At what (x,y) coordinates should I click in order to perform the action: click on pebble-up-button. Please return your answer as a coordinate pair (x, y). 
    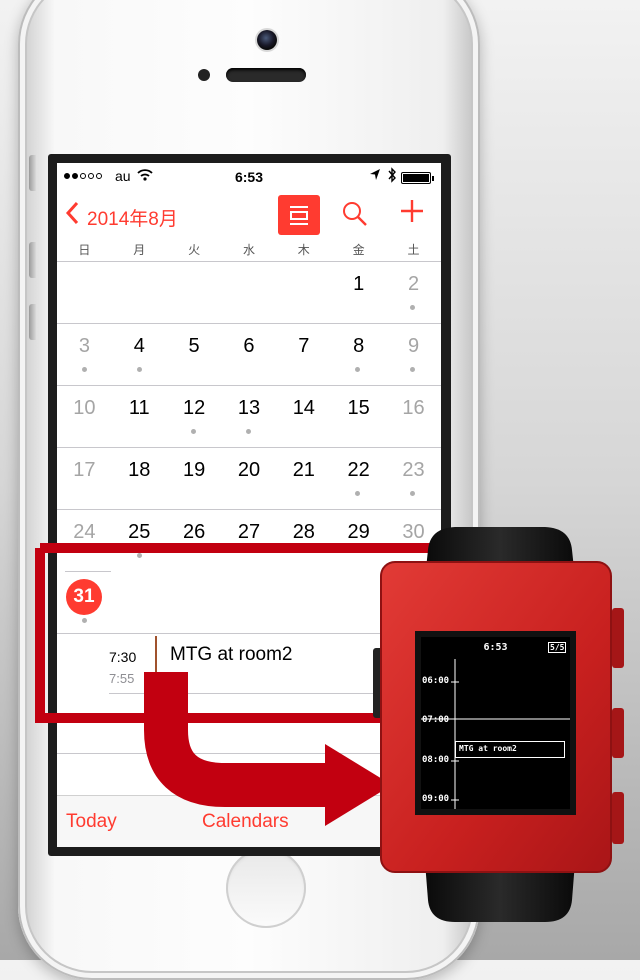
    Looking at the image, I should click on (618, 638).